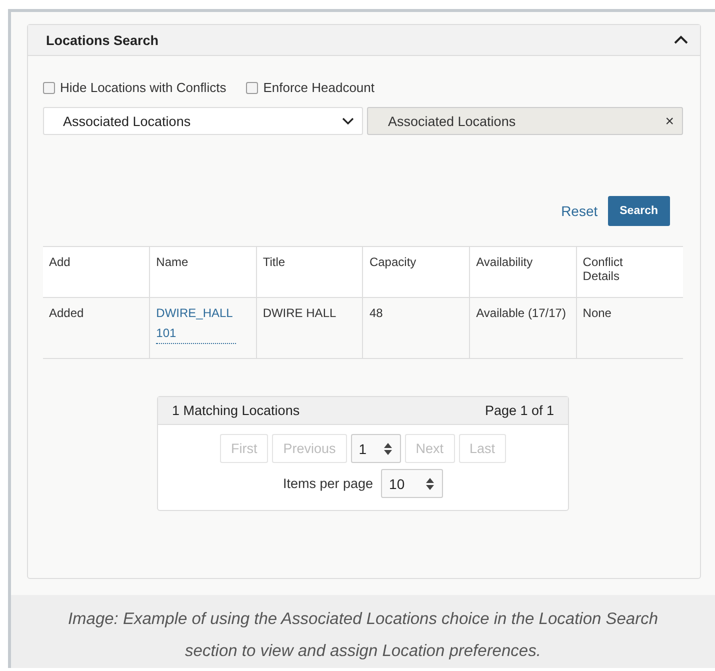 The height and width of the screenshot is (671, 715). Describe the element at coordinates (452, 121) in the screenshot. I see `tag-label: Associated Locations` at that location.